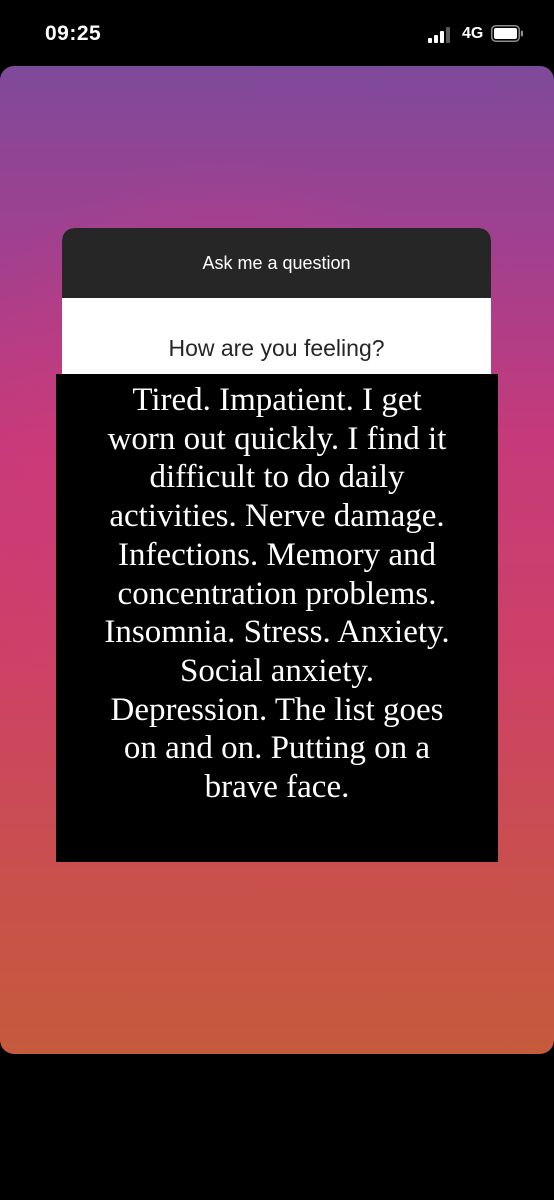 Image resolution: width=554 pixels, height=1200 pixels. What do you see at coordinates (276, 263) in the screenshot?
I see `question-sticker-header: Ask me a question` at bounding box center [276, 263].